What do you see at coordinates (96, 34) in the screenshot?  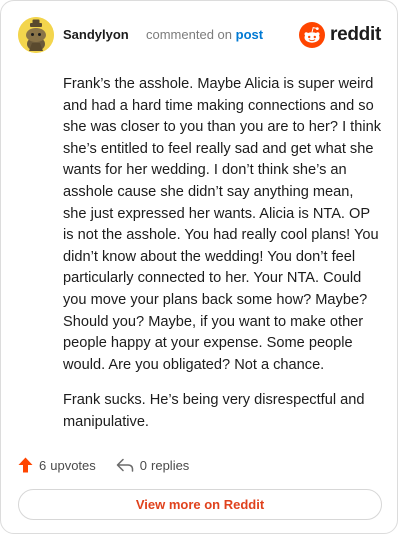 I see `comment-author: Sandylyon` at bounding box center [96, 34].